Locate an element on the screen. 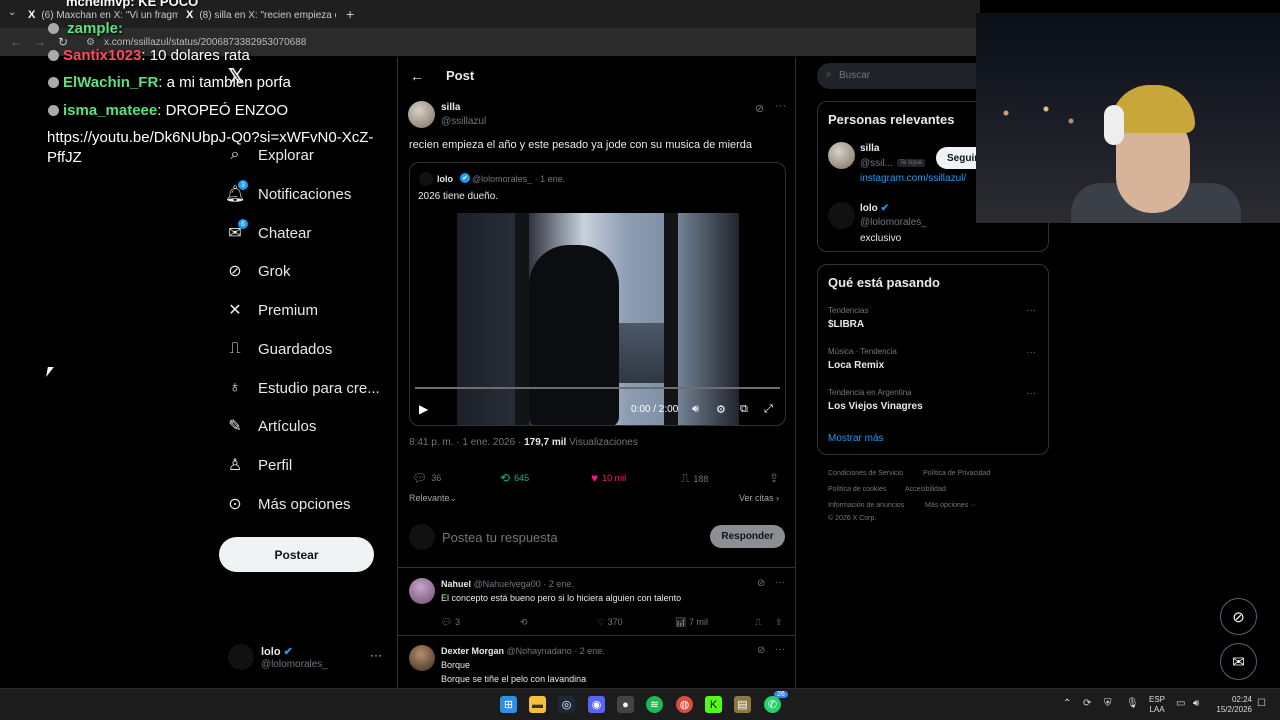 The image size is (1280, 720). app-icon: ▤ is located at coordinates (742, 704).